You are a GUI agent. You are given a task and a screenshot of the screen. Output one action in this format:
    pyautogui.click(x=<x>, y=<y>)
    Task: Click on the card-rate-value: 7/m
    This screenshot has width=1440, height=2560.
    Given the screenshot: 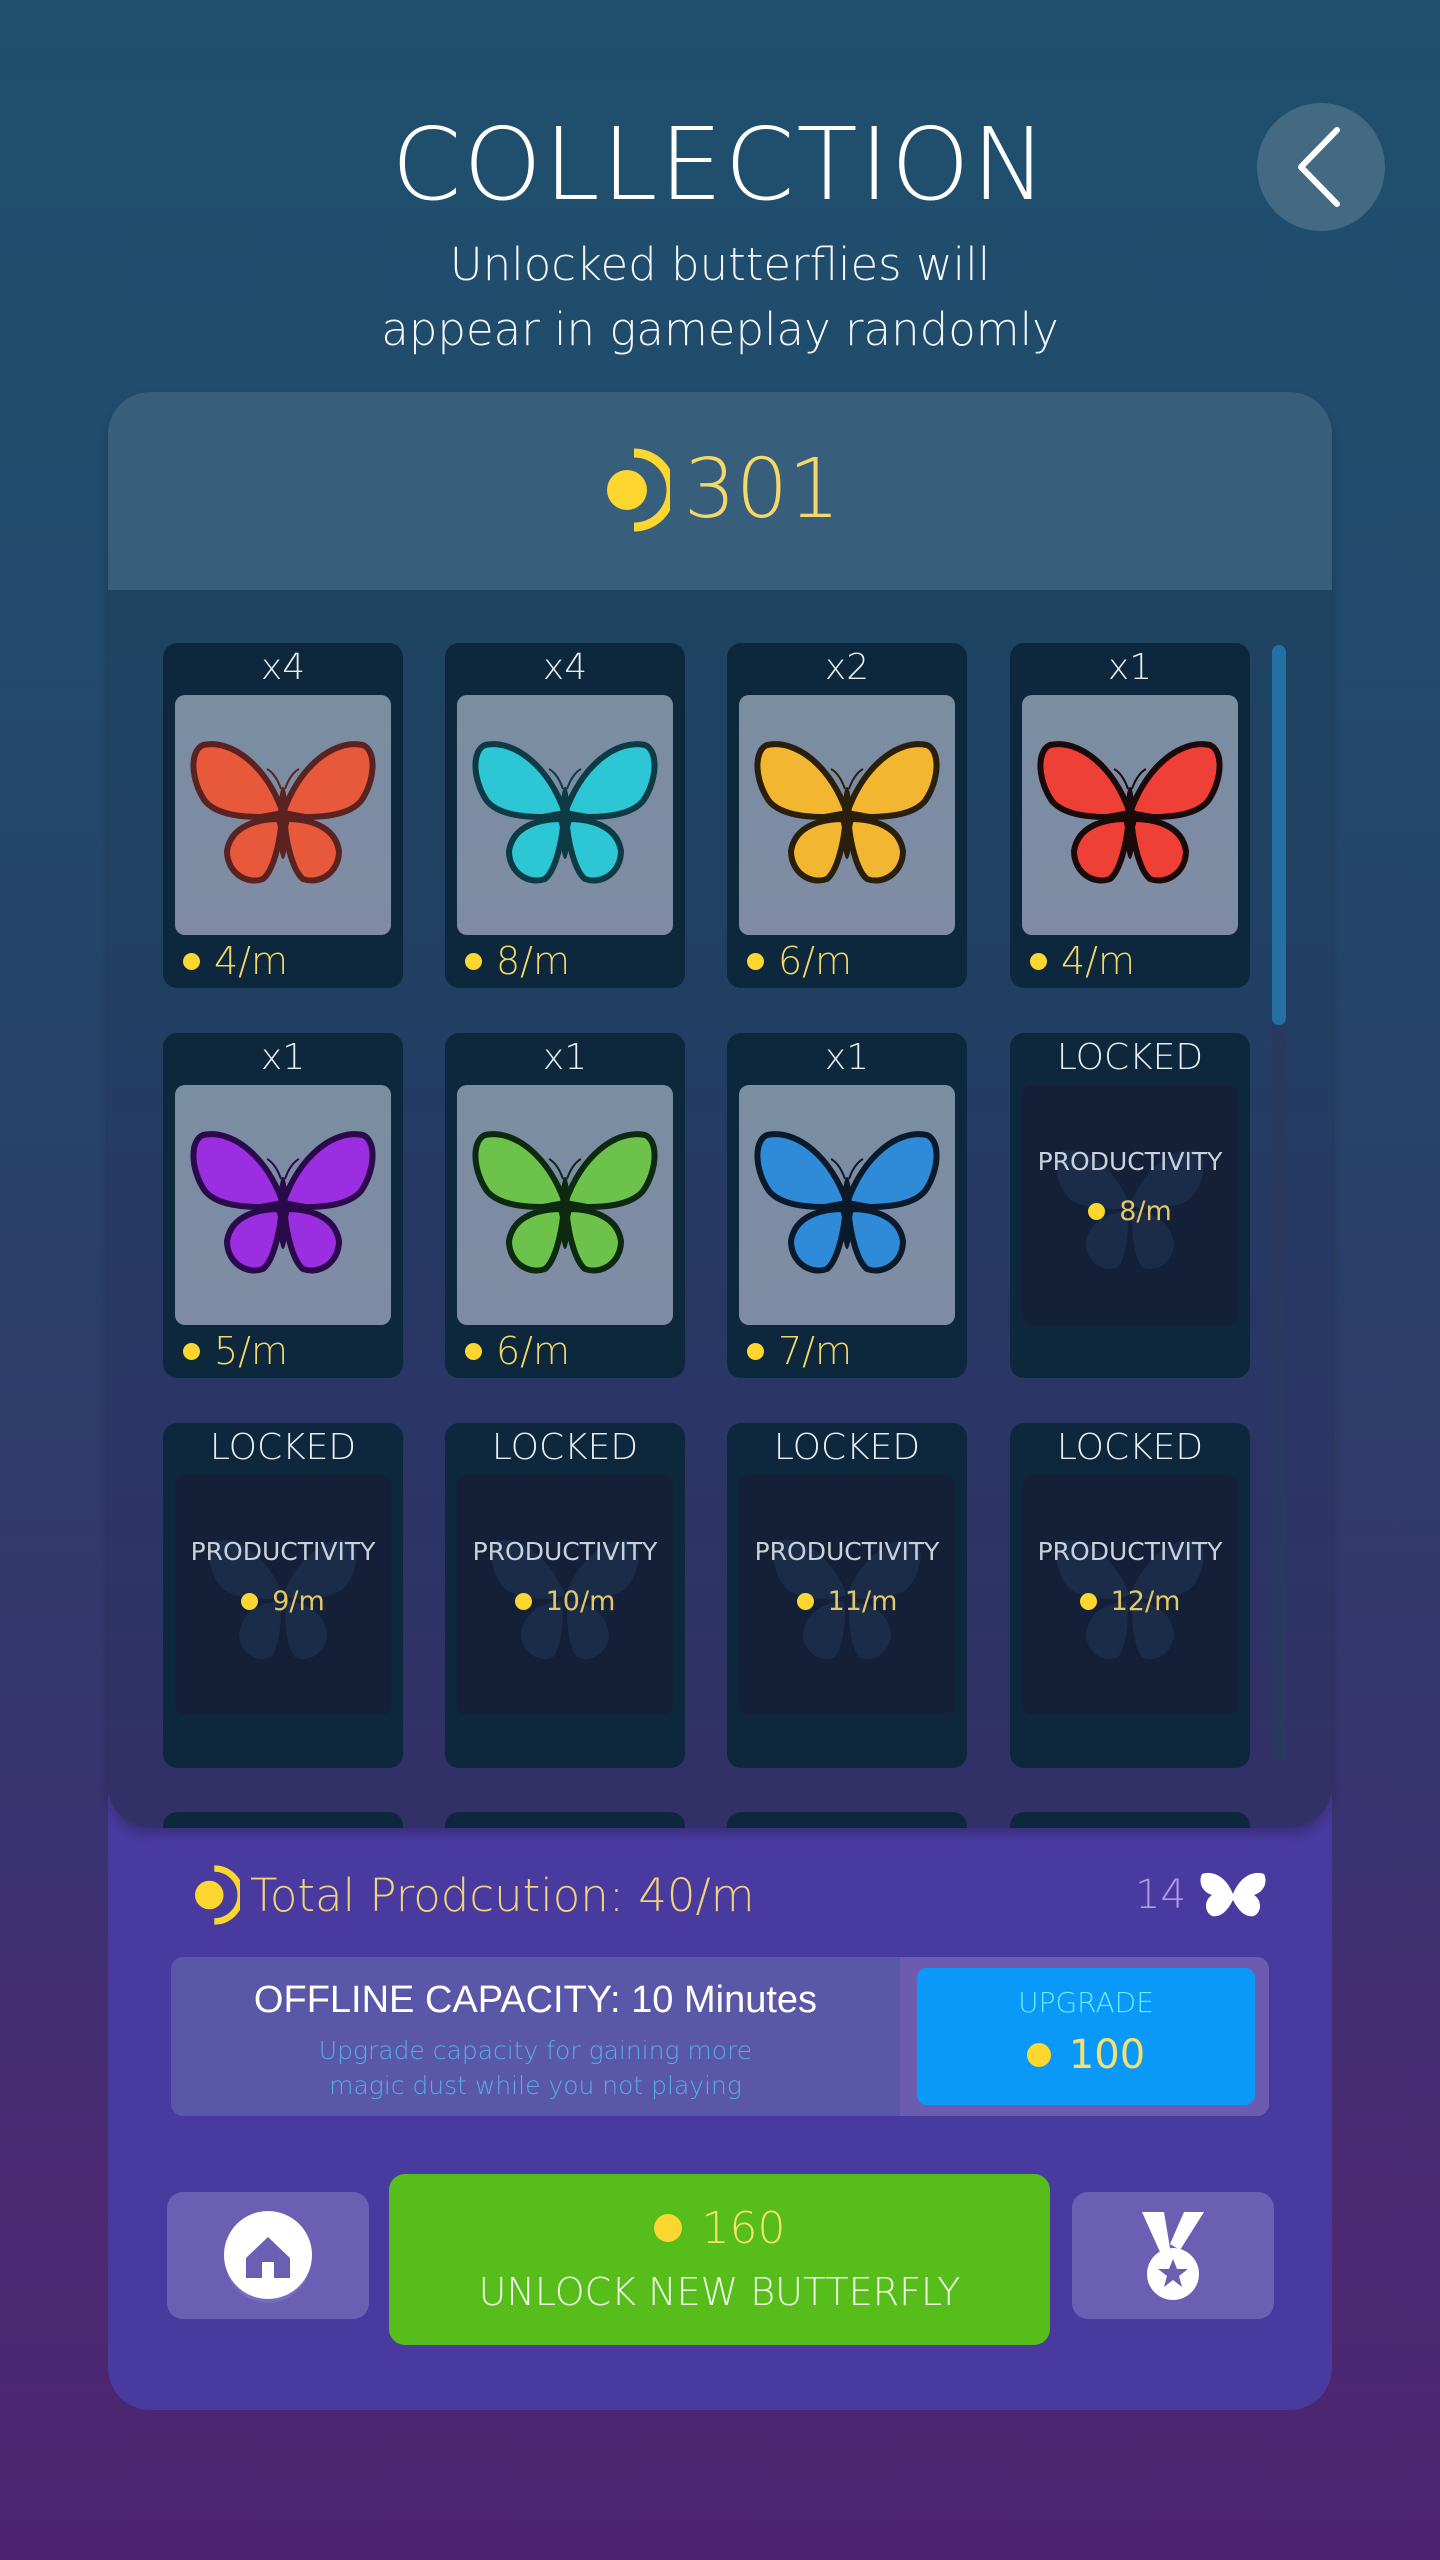 What is the action you would take?
    pyautogui.click(x=815, y=1351)
    